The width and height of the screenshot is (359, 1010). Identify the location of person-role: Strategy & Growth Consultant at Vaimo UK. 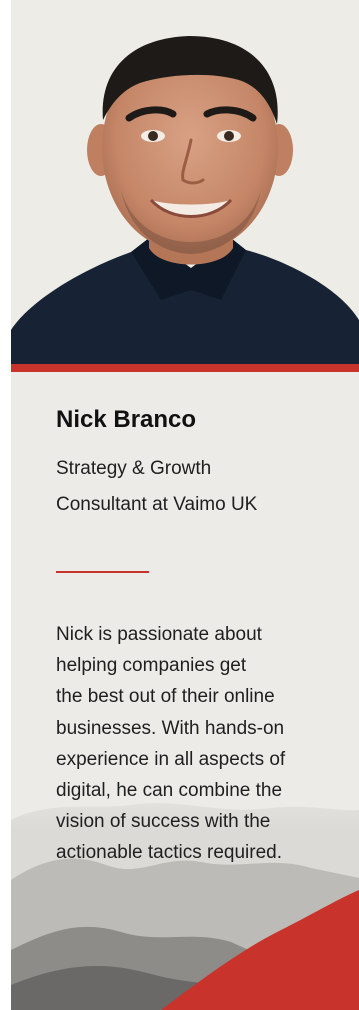
(201, 487).